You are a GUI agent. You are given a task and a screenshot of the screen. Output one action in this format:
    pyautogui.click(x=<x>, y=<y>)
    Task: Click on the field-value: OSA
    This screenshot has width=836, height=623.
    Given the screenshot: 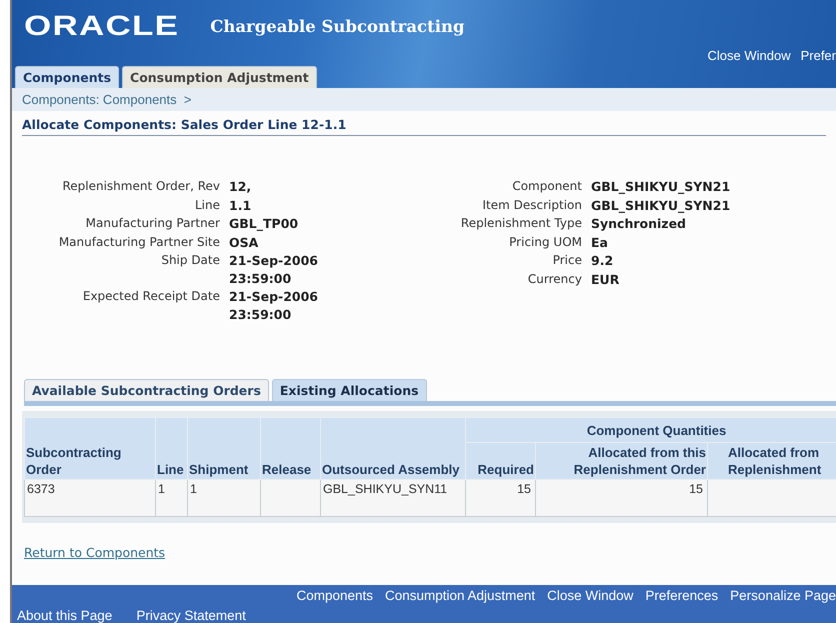 What is the action you would take?
    pyautogui.click(x=244, y=242)
    